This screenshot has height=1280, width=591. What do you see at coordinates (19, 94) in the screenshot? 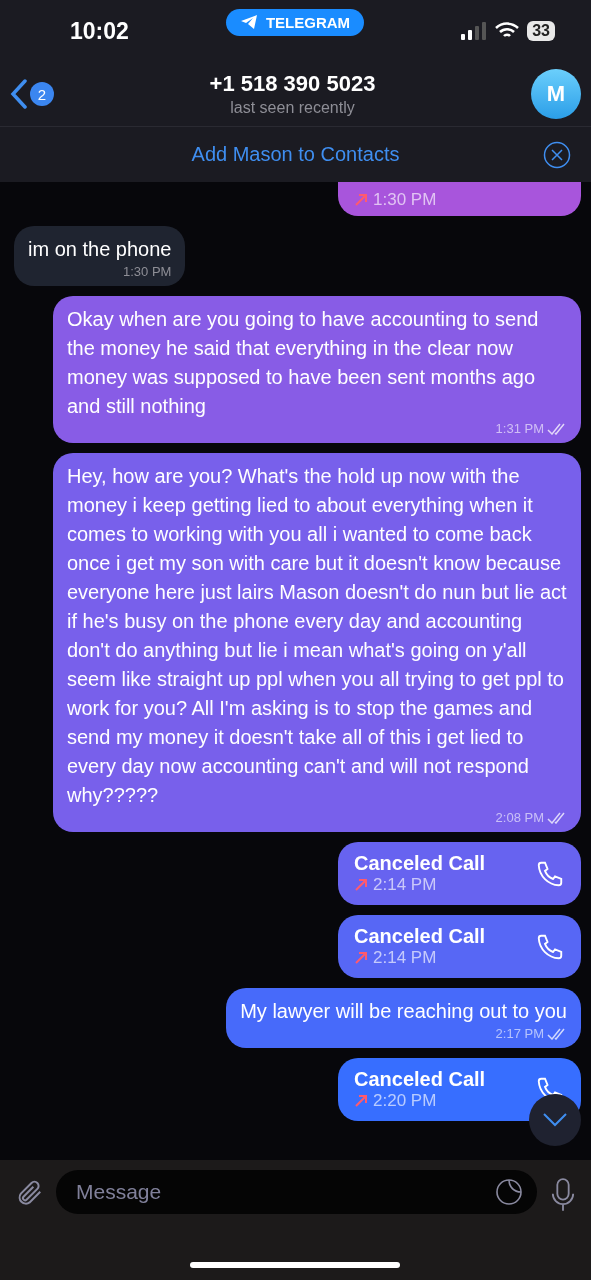
I see `back-chevron-icon` at bounding box center [19, 94].